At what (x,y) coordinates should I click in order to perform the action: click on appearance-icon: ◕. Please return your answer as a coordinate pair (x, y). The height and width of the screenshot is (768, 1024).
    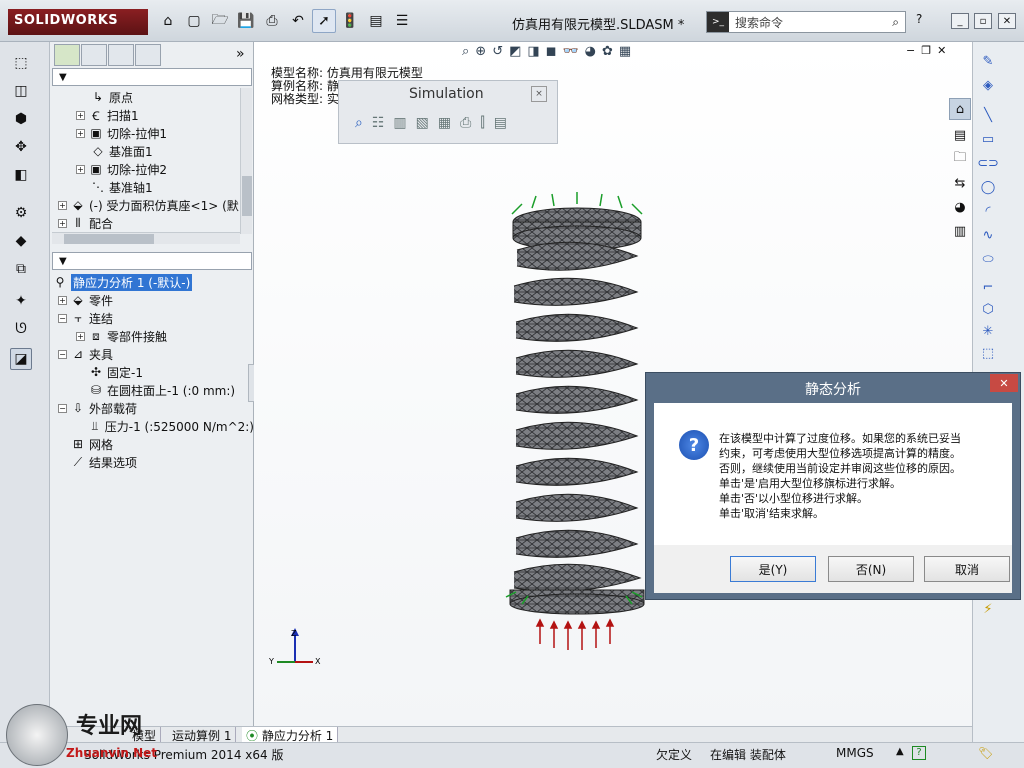
    Looking at the image, I should click on (590, 51).